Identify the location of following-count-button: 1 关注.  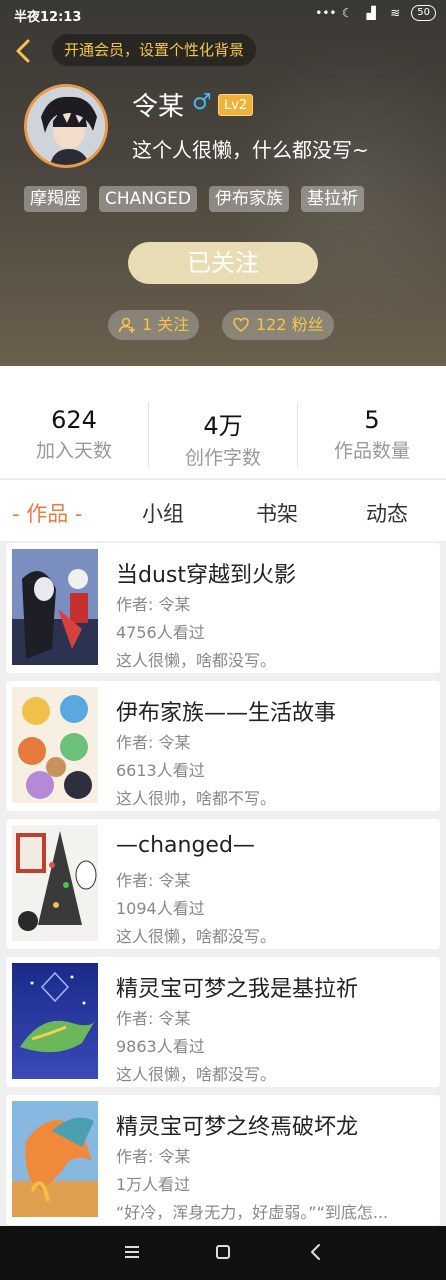
(154, 325).